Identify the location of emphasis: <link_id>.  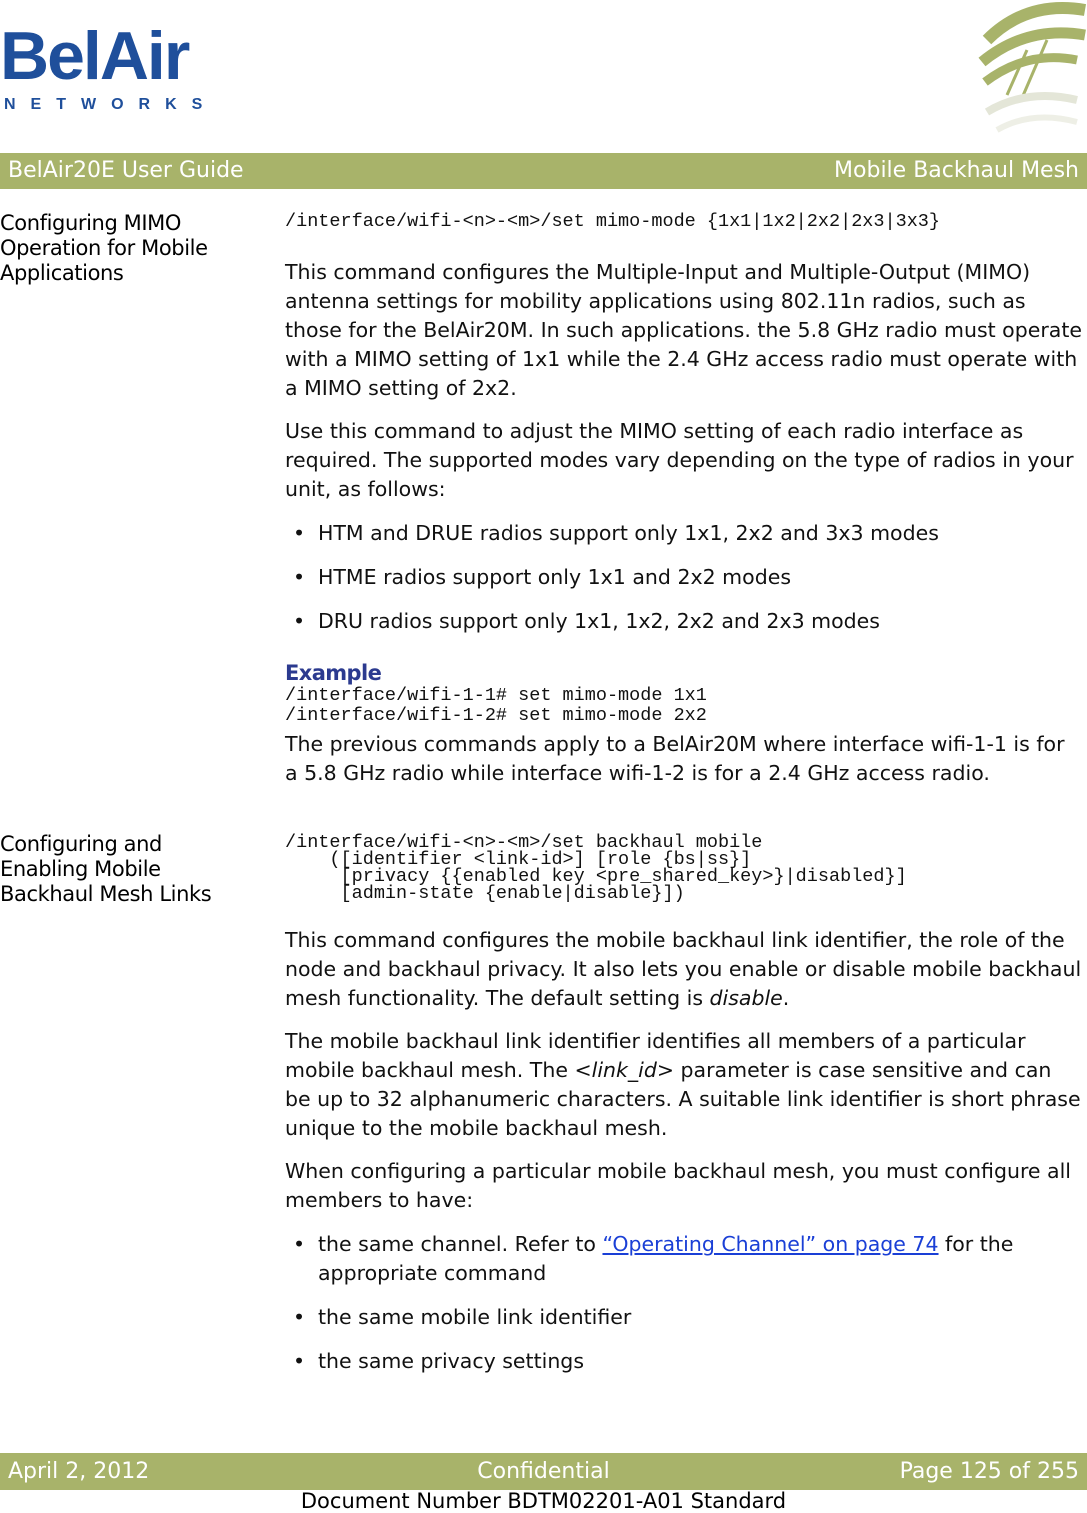
(624, 1070).